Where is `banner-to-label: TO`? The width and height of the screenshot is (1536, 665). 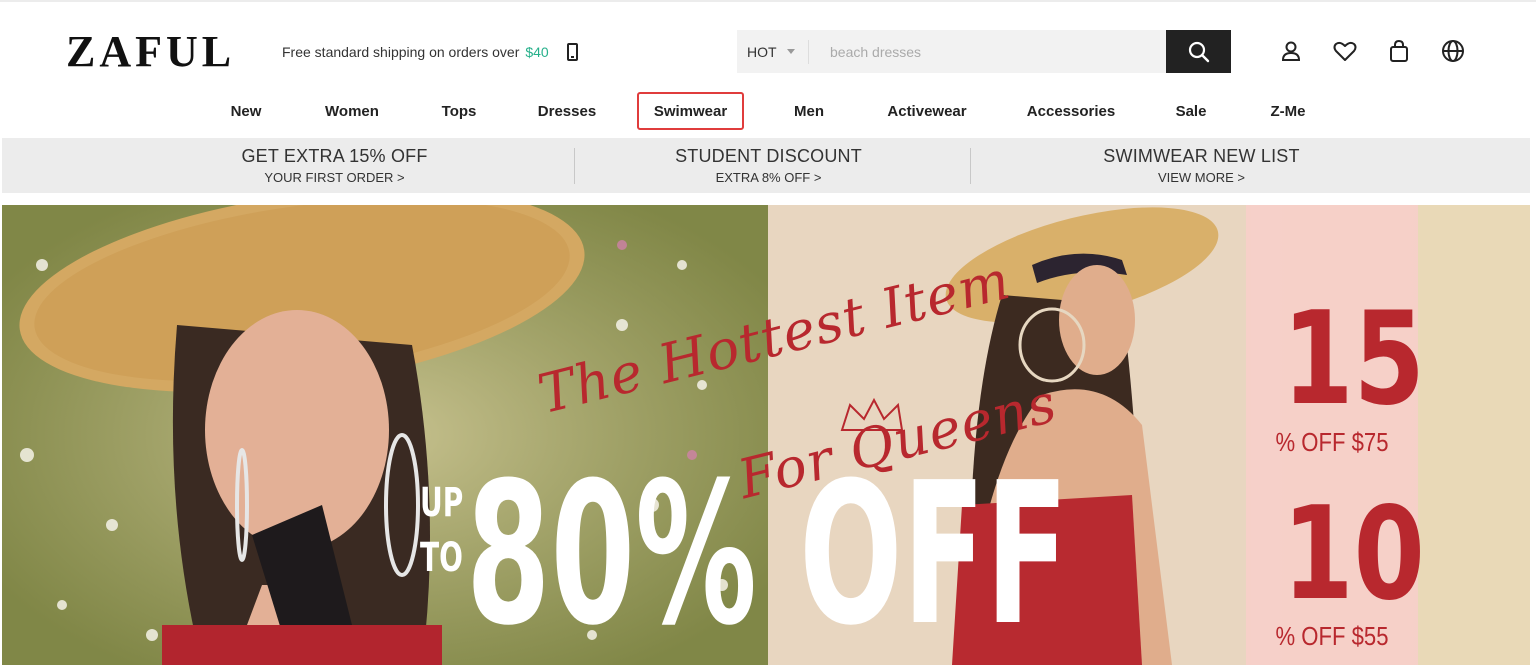
banner-to-label: TO is located at coordinates (441, 558).